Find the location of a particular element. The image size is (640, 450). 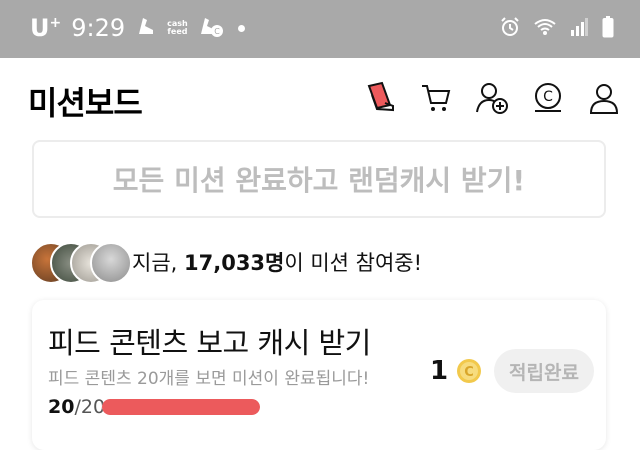

progress-bar is located at coordinates (181, 407).